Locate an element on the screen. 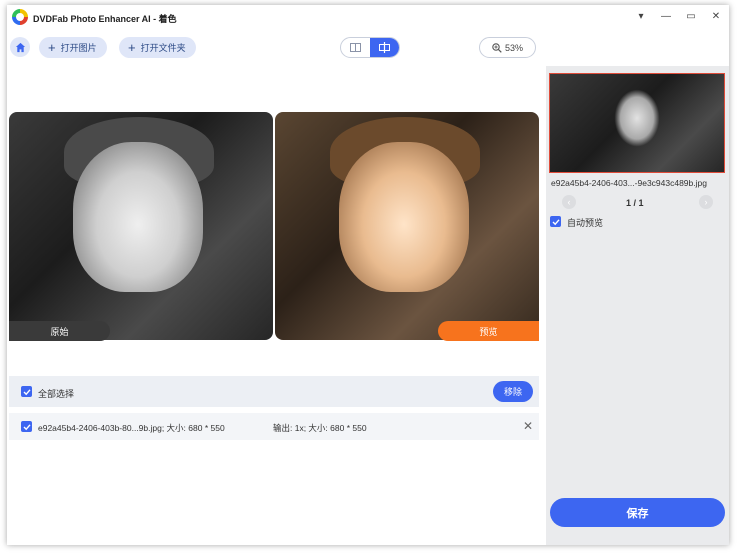 The height and width of the screenshot is (554, 742). window-title: DVDFab Photo Enhancer AI - 着色 is located at coordinates (105, 19).